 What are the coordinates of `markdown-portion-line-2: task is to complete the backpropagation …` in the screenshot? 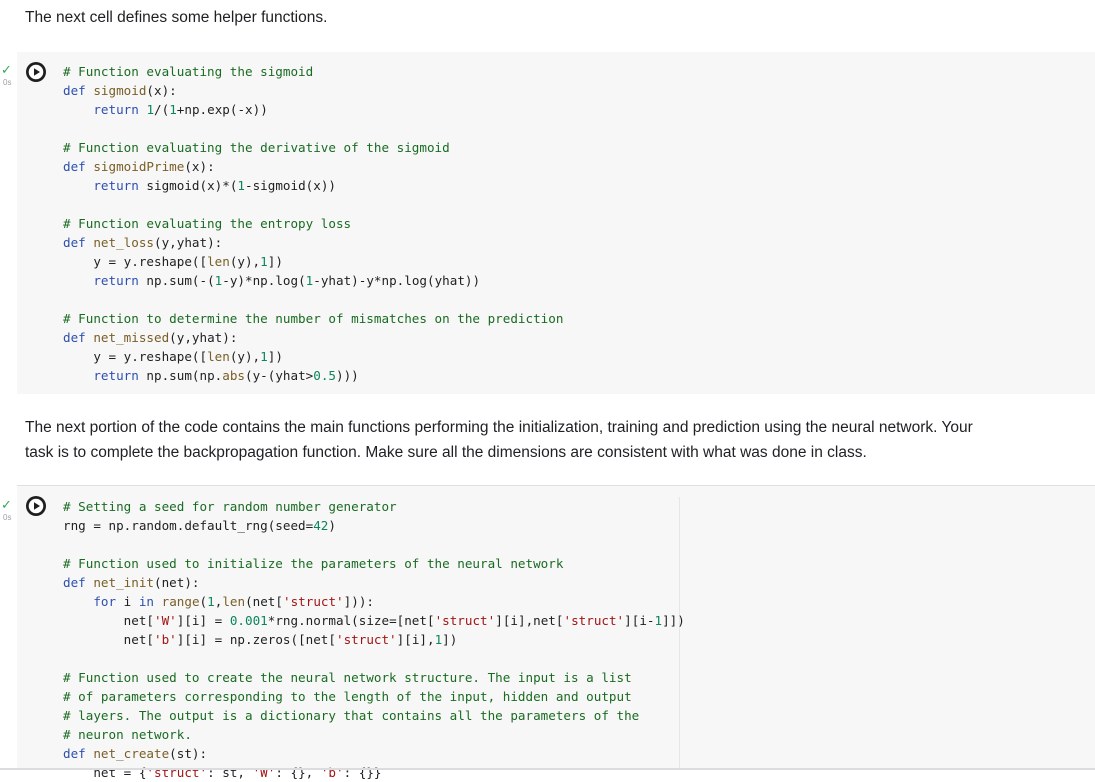 It's located at (446, 452).